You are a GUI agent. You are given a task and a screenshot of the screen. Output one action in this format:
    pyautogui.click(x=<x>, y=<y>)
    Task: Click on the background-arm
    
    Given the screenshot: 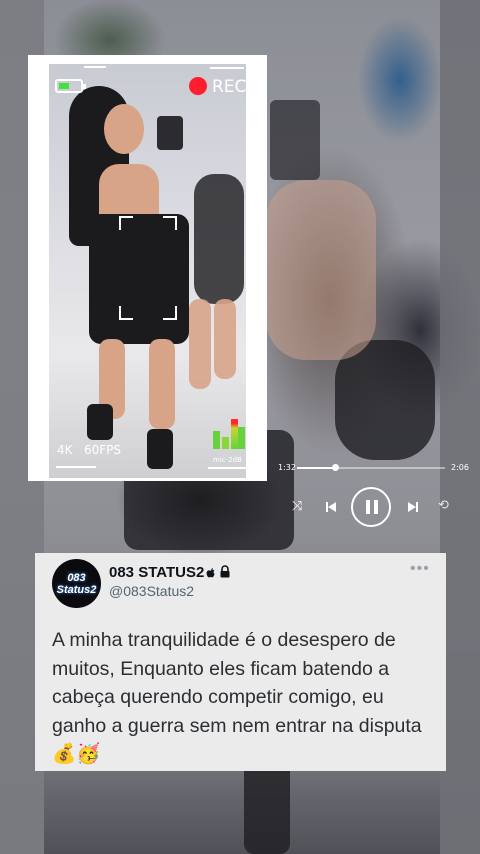 What is the action you would take?
    pyautogui.click(x=321, y=270)
    